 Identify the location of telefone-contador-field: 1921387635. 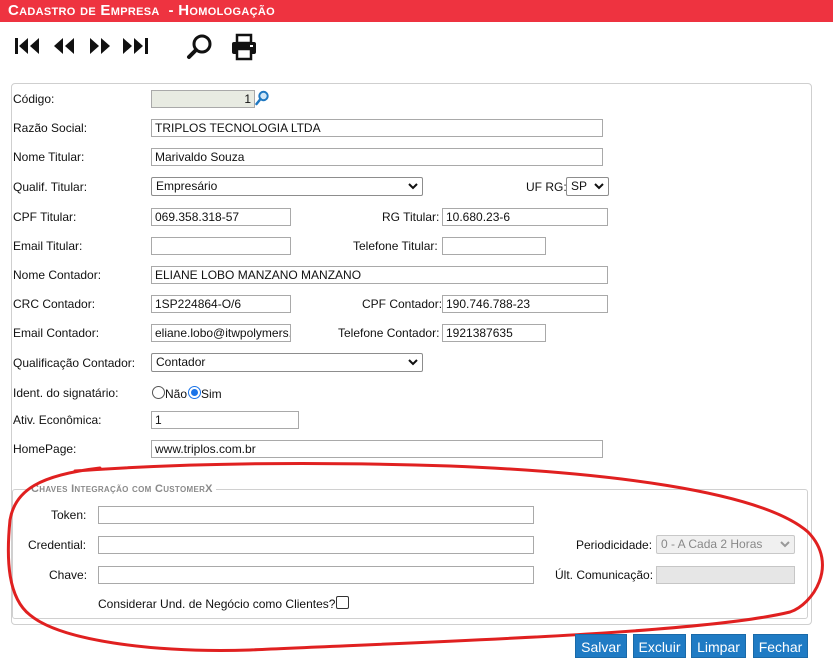
(494, 333).